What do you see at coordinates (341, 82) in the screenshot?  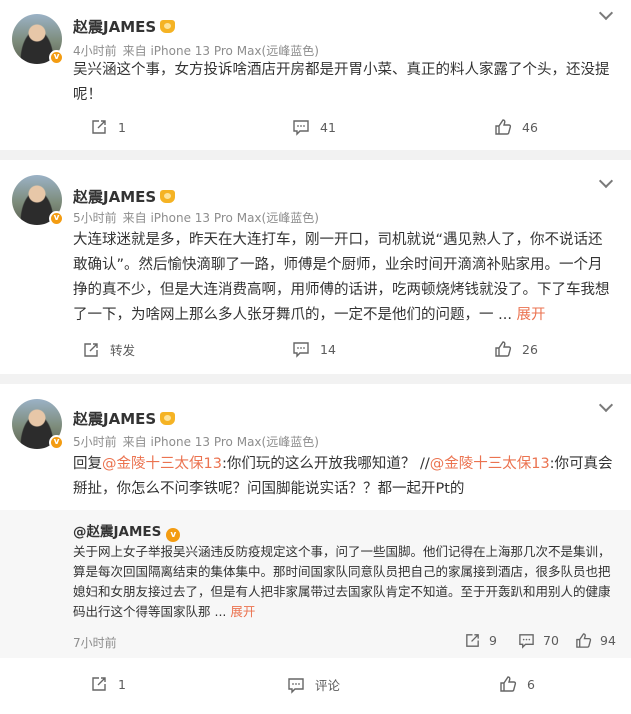 I see `post-text: 吴兴涵这个事，女方投诉啥酒店开房都是开胃小菜、真正的料人家露了个头，还没提呢！` at bounding box center [341, 82].